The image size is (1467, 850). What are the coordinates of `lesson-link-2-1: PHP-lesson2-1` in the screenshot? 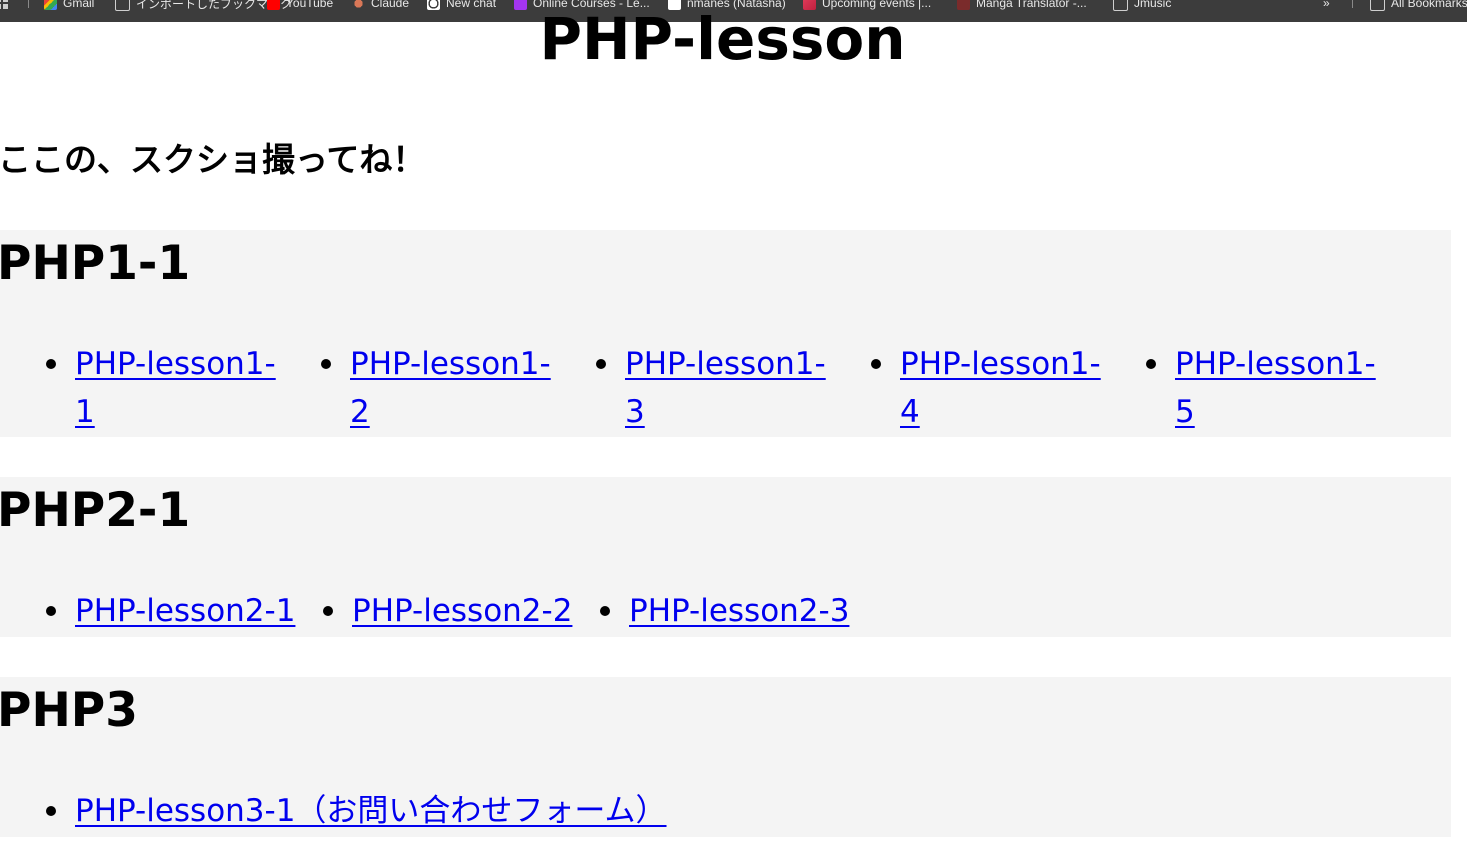 It's located at (185, 611).